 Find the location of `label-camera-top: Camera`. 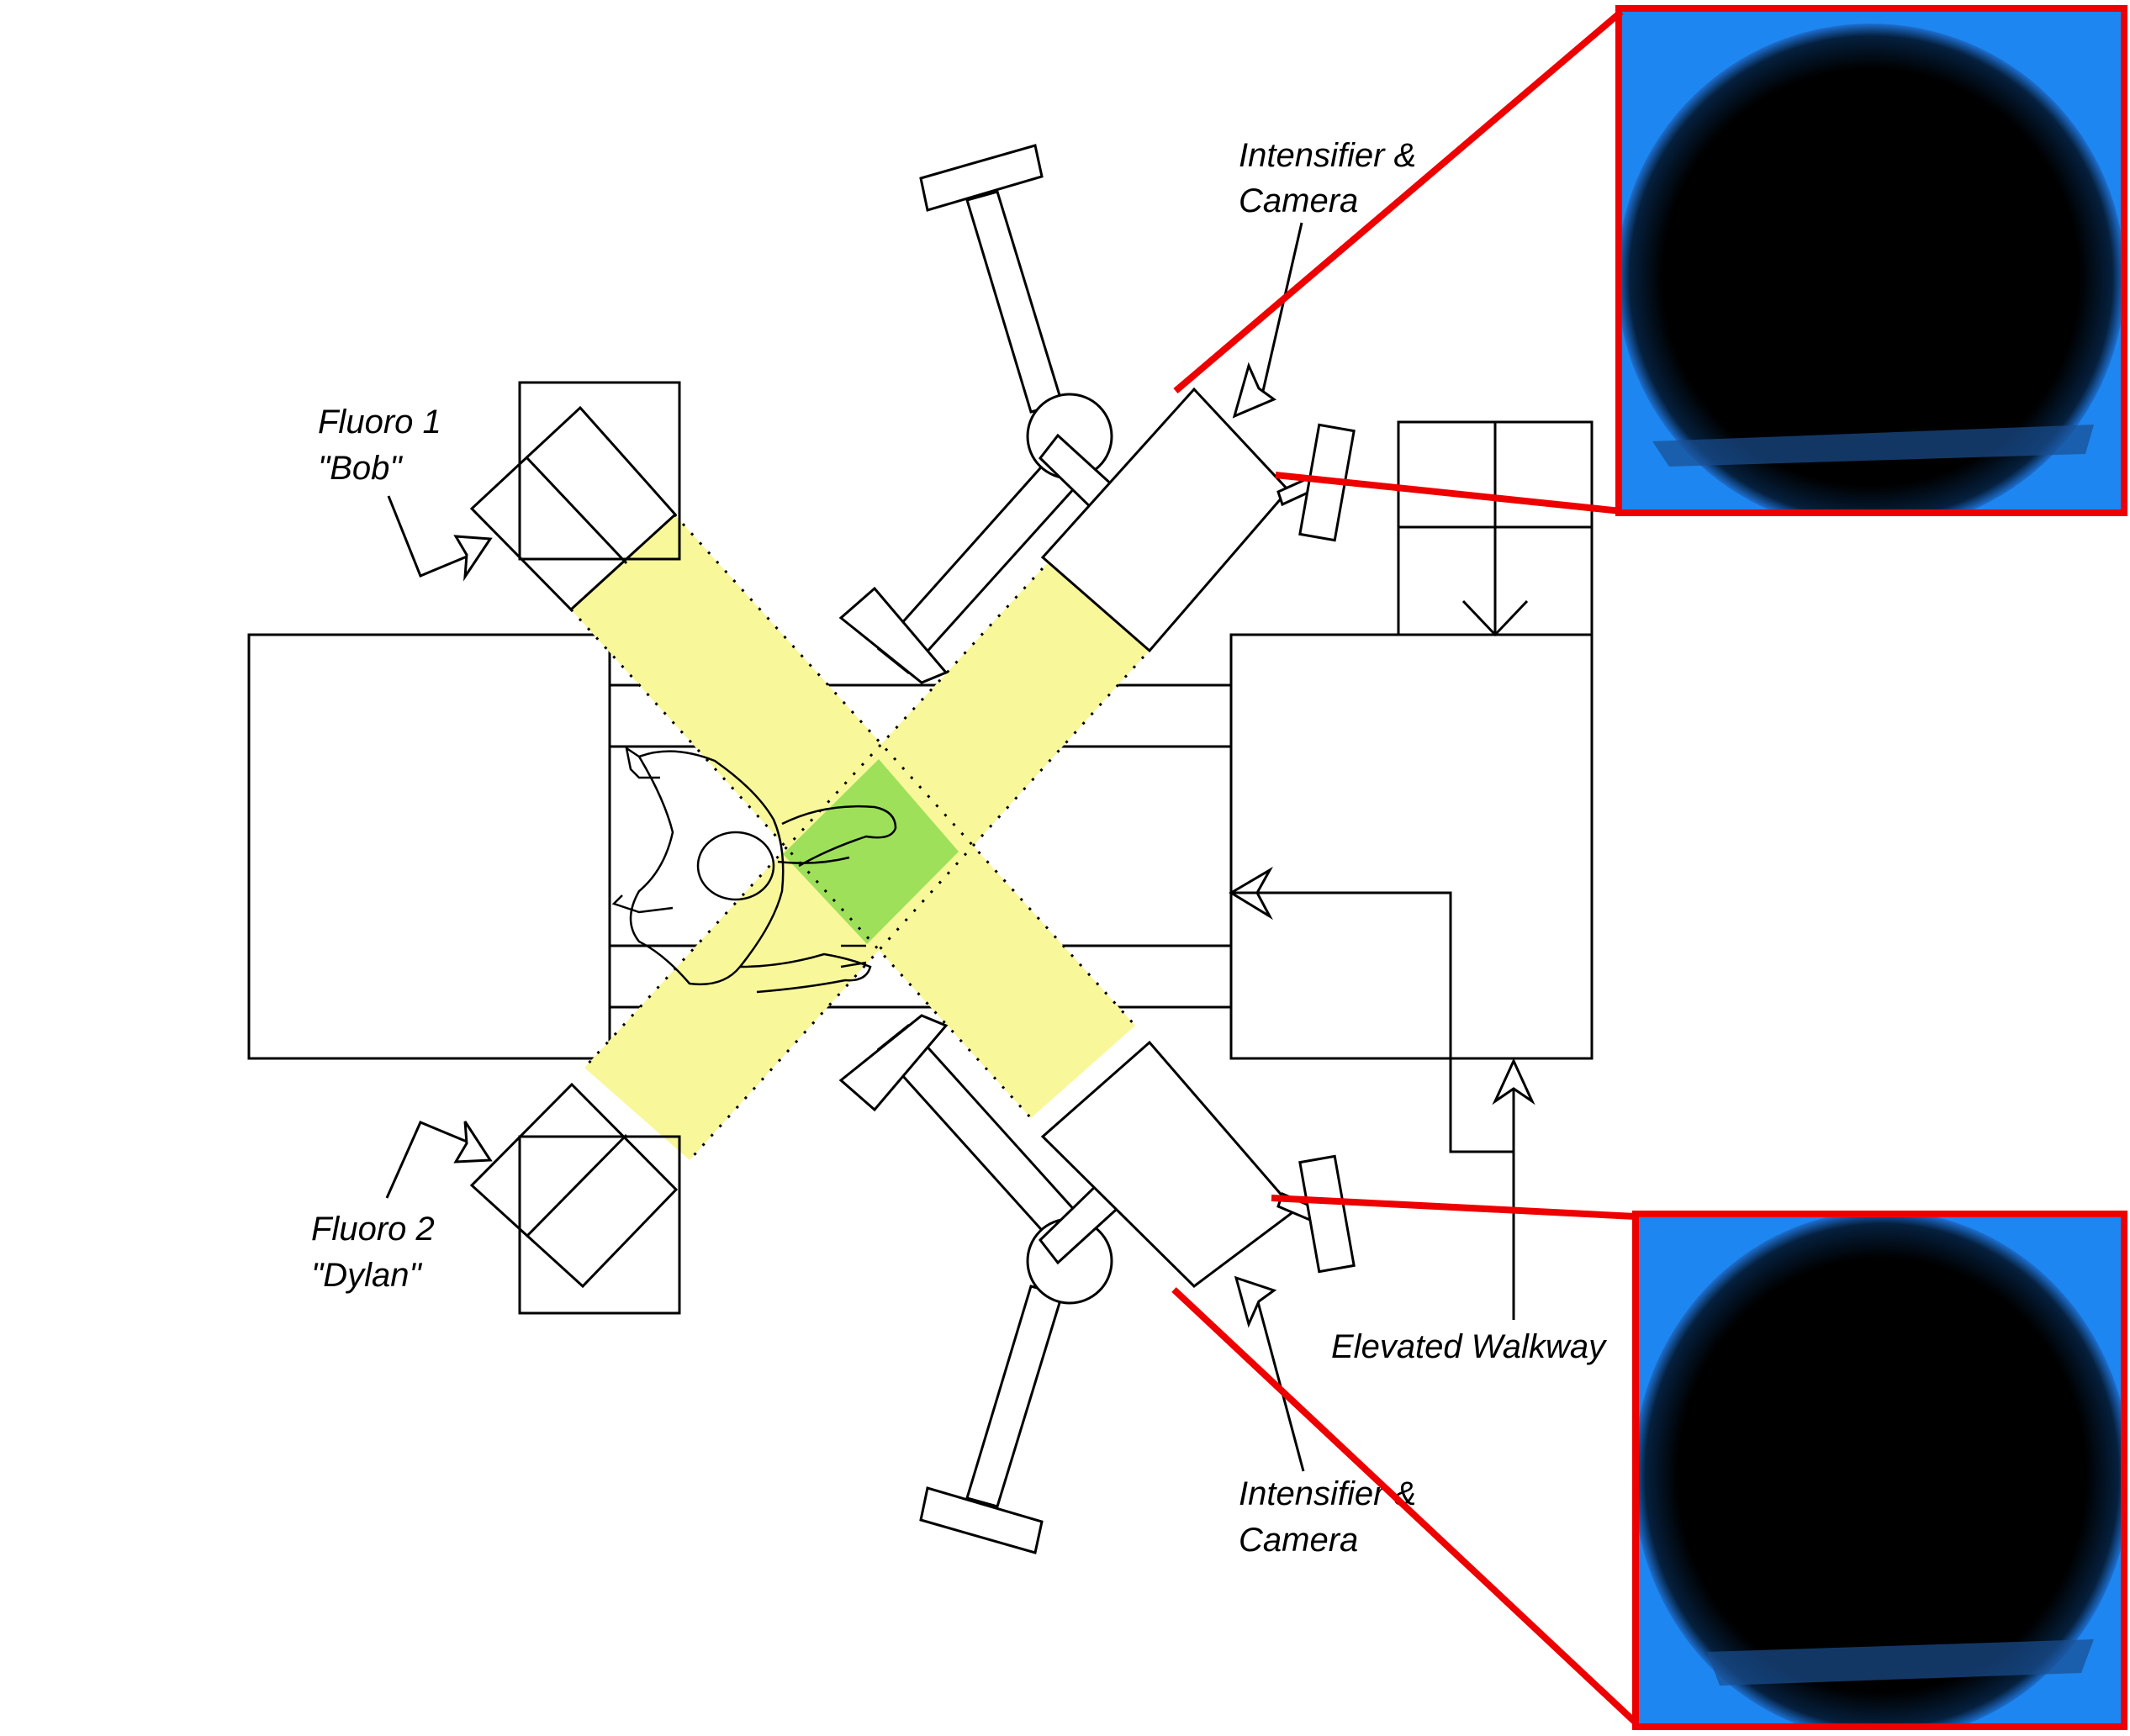

label-camera-top: Camera is located at coordinates (1298, 200).